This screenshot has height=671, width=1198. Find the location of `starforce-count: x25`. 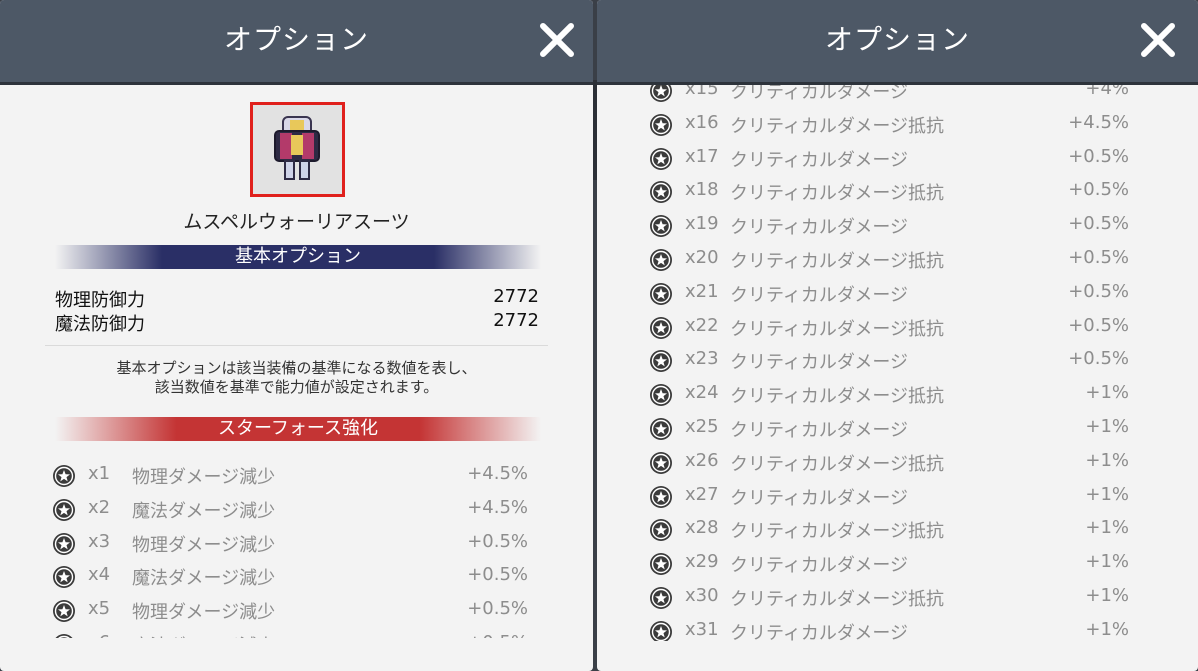

starforce-count: x25 is located at coordinates (702, 426).